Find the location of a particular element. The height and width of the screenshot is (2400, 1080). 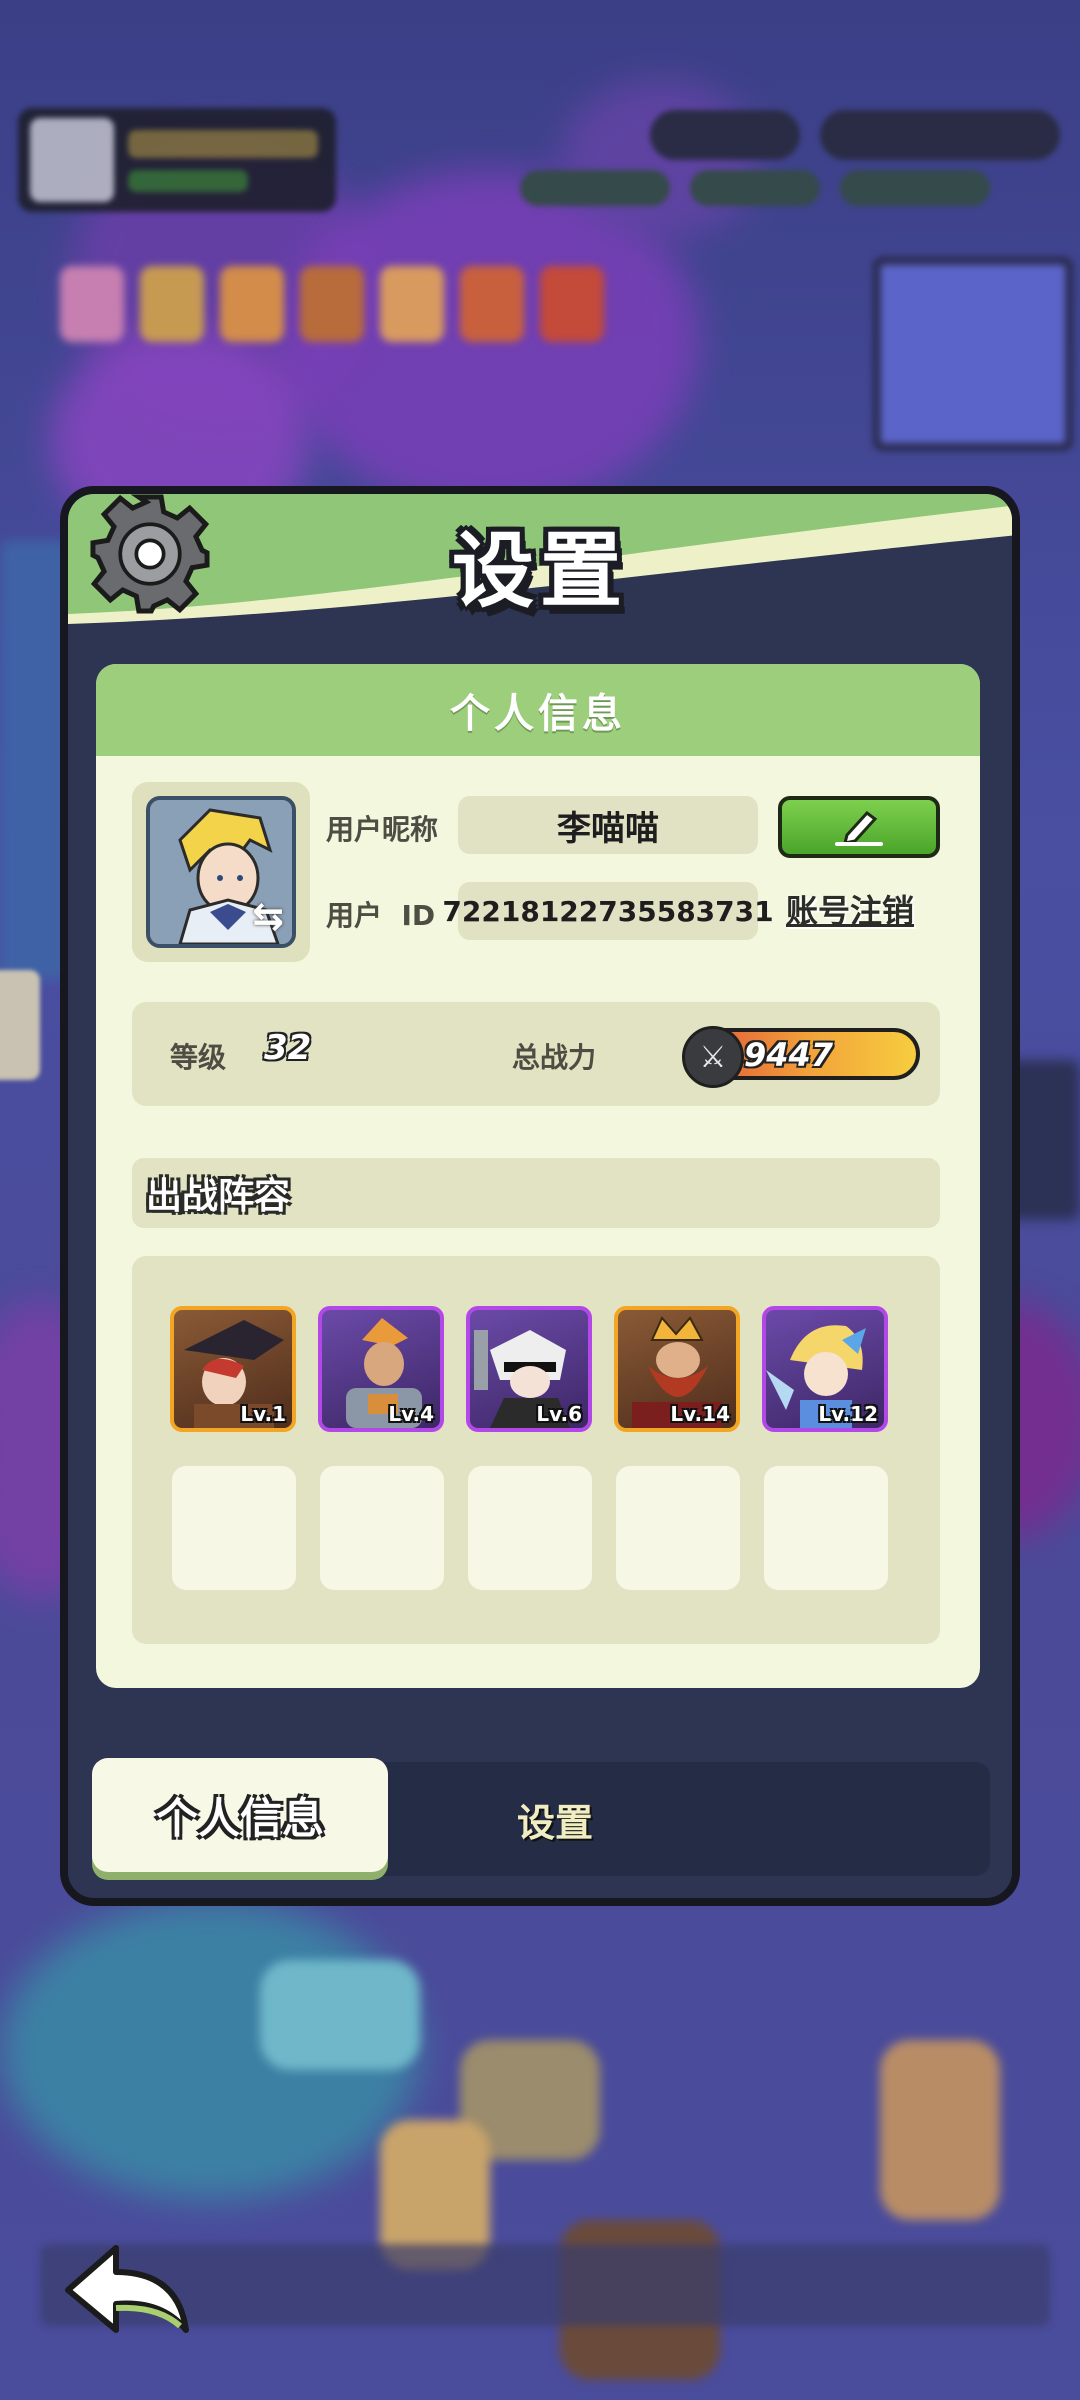

hud-gem-counter is located at coordinates (725, 135).